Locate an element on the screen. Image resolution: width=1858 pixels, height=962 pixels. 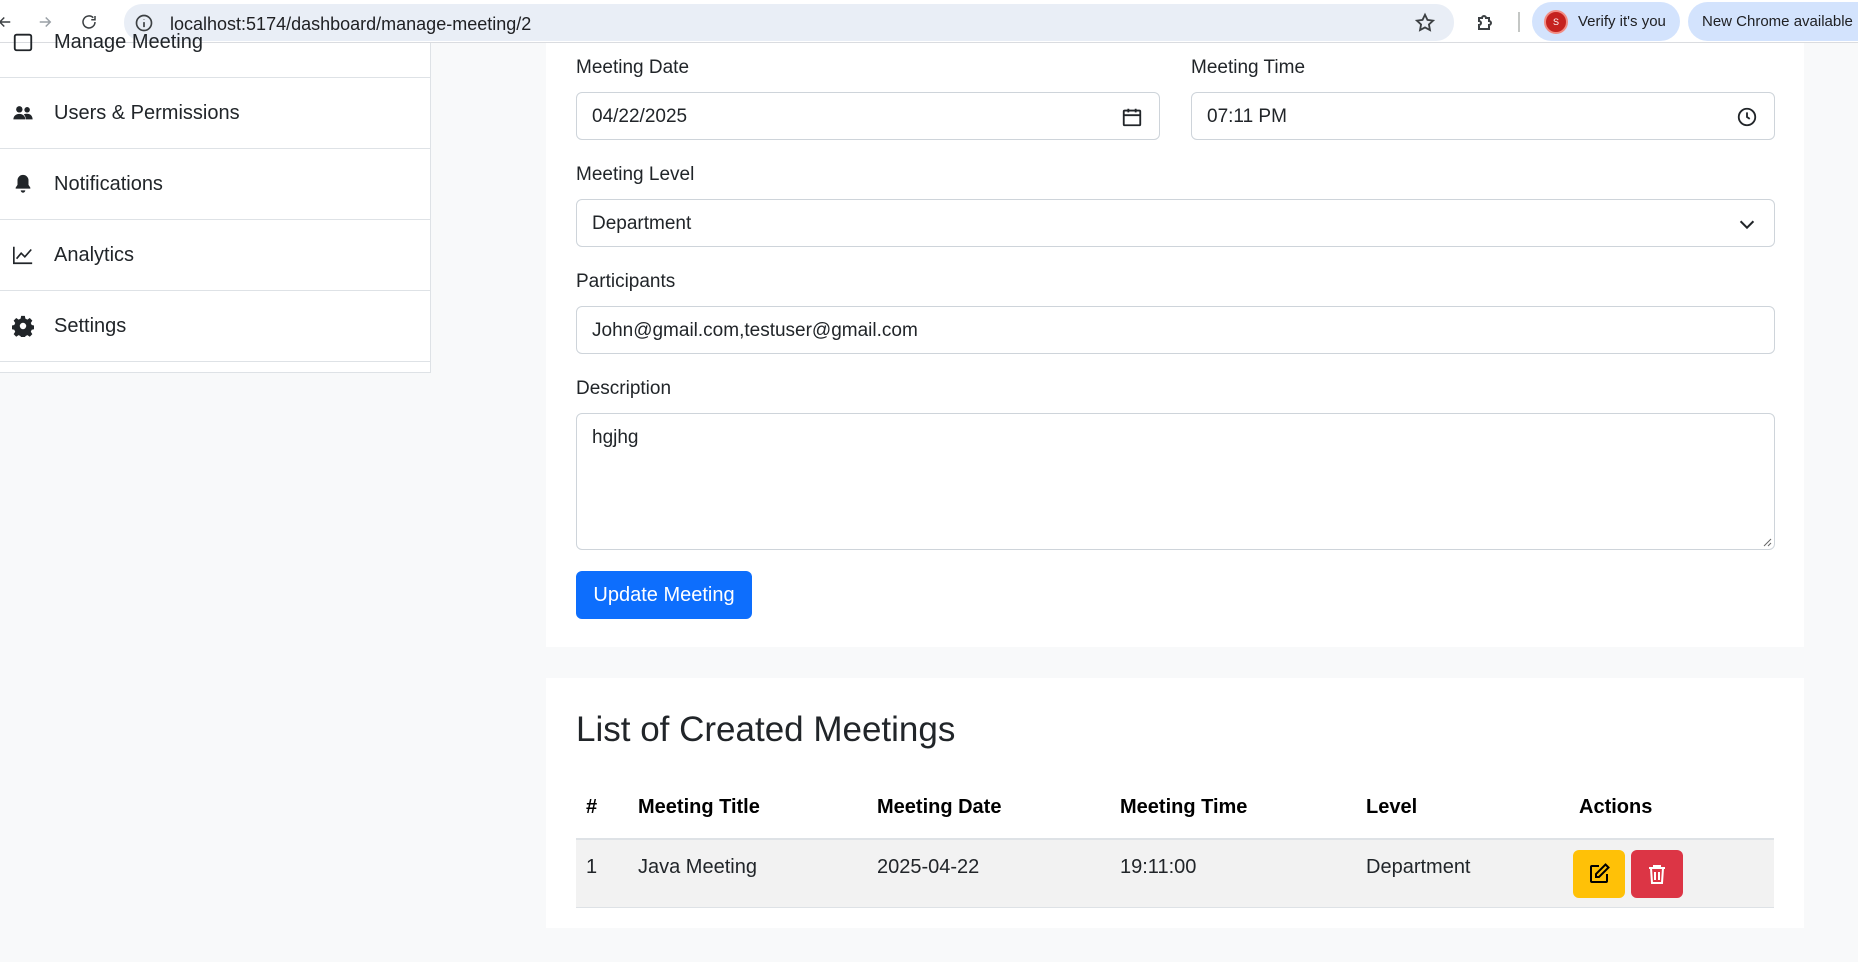
meeting-date-label: Meeting Date is located at coordinates (633, 67).